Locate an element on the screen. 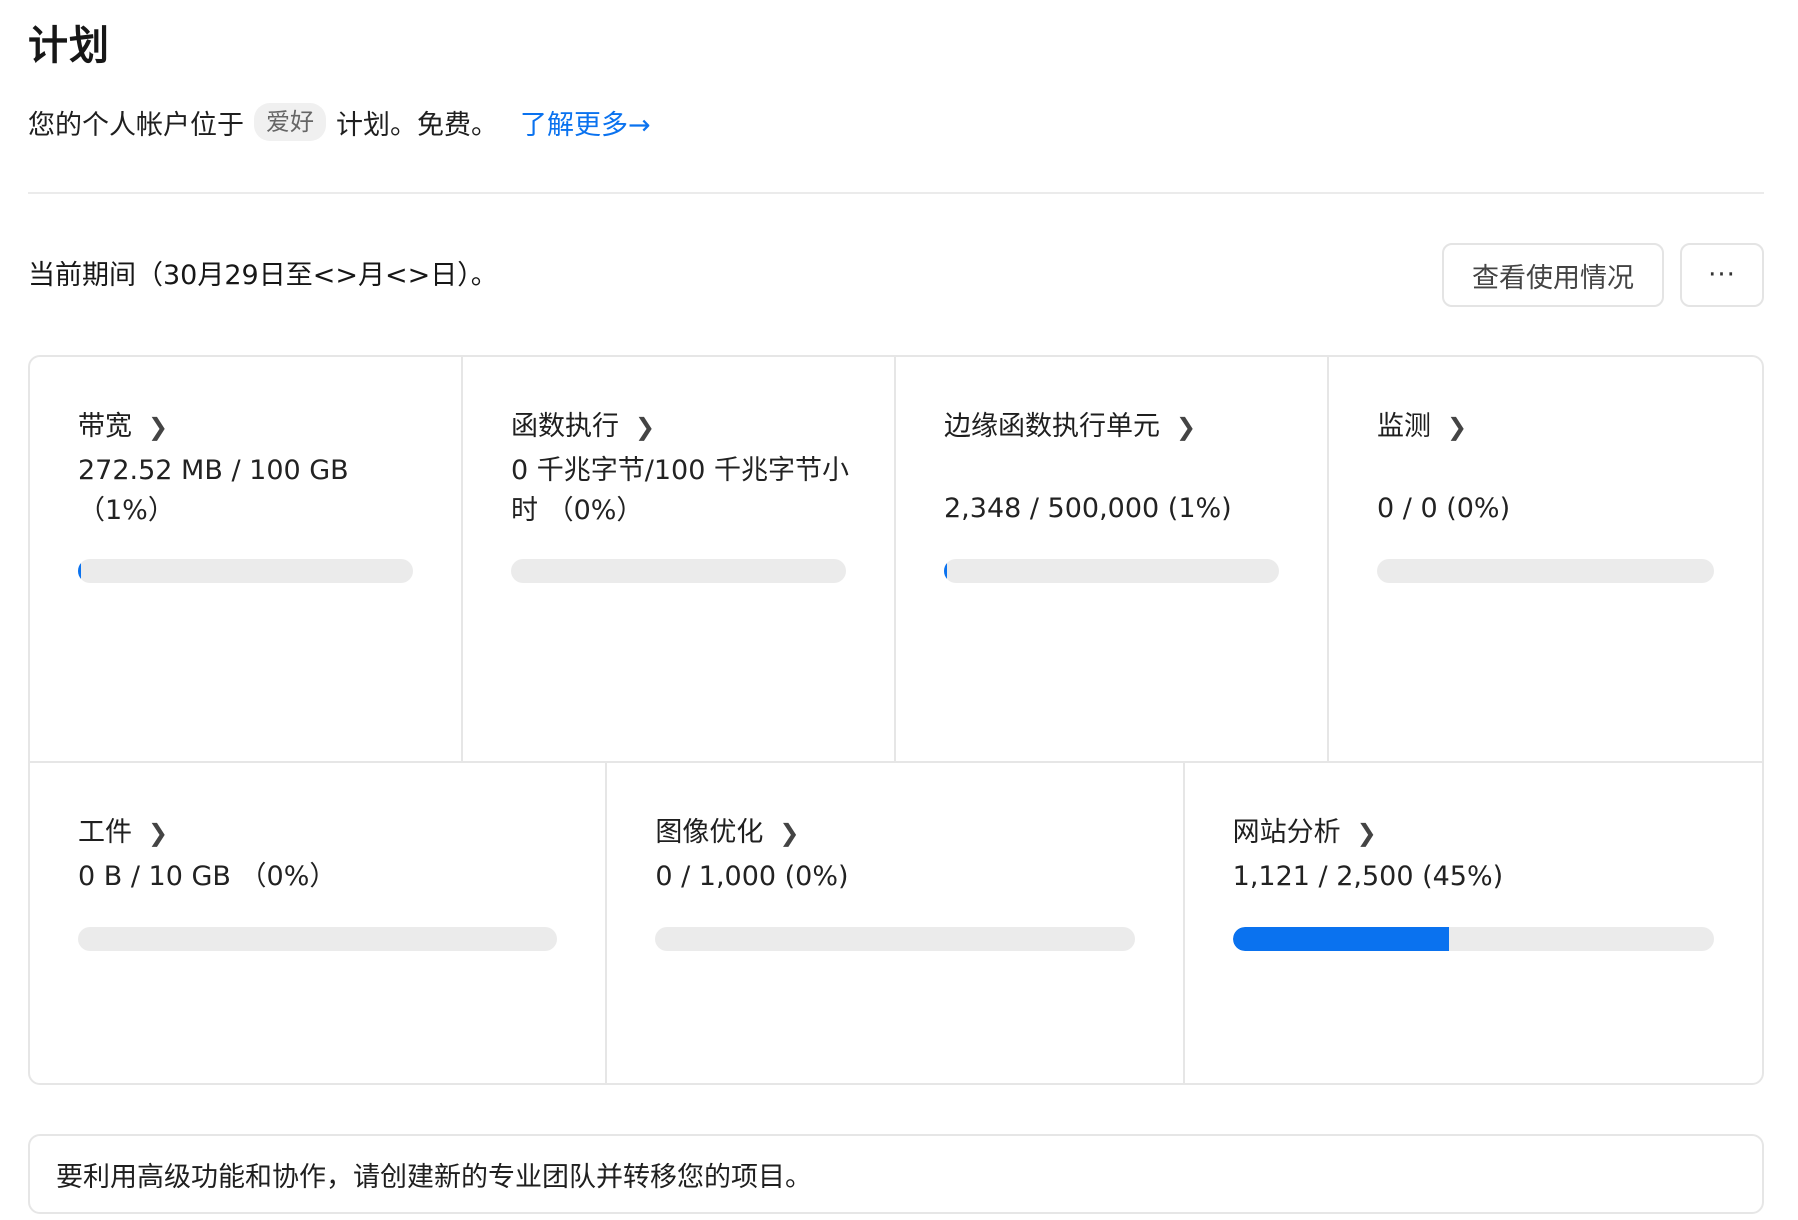  usage-card-title: 图像优化 is located at coordinates (709, 832).